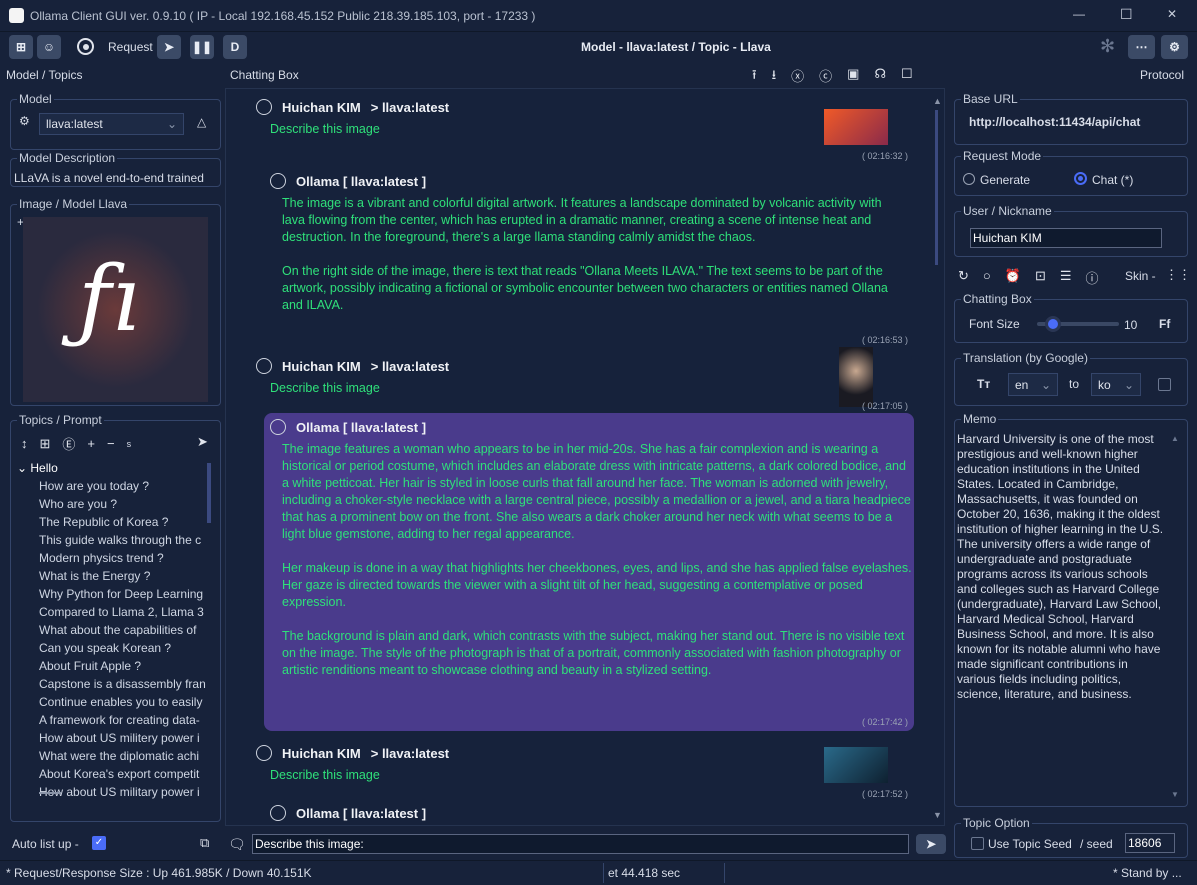 This screenshot has width=1197, height=885. Describe the element at coordinates (797, 77) in the screenshot. I see `clear-circle-x-icon: ⓧ` at that location.